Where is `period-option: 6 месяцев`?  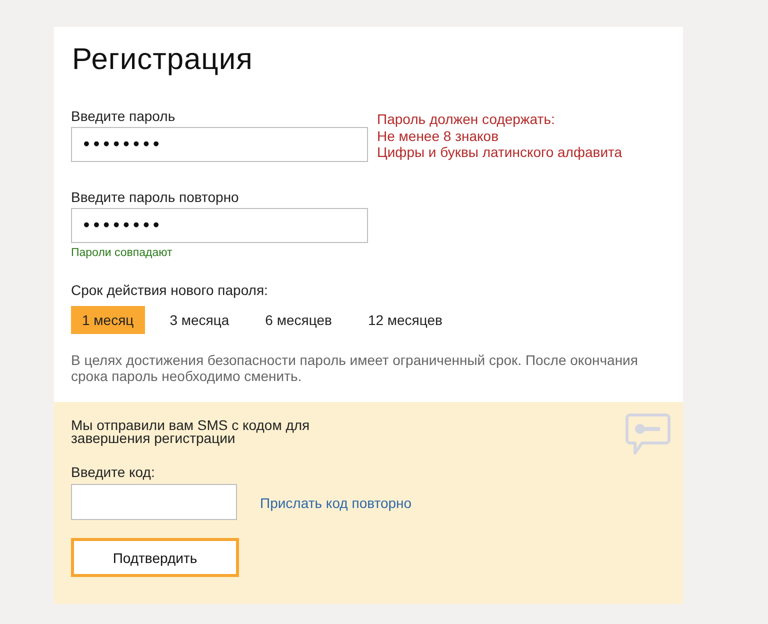 period-option: 6 месяцев is located at coordinates (298, 320).